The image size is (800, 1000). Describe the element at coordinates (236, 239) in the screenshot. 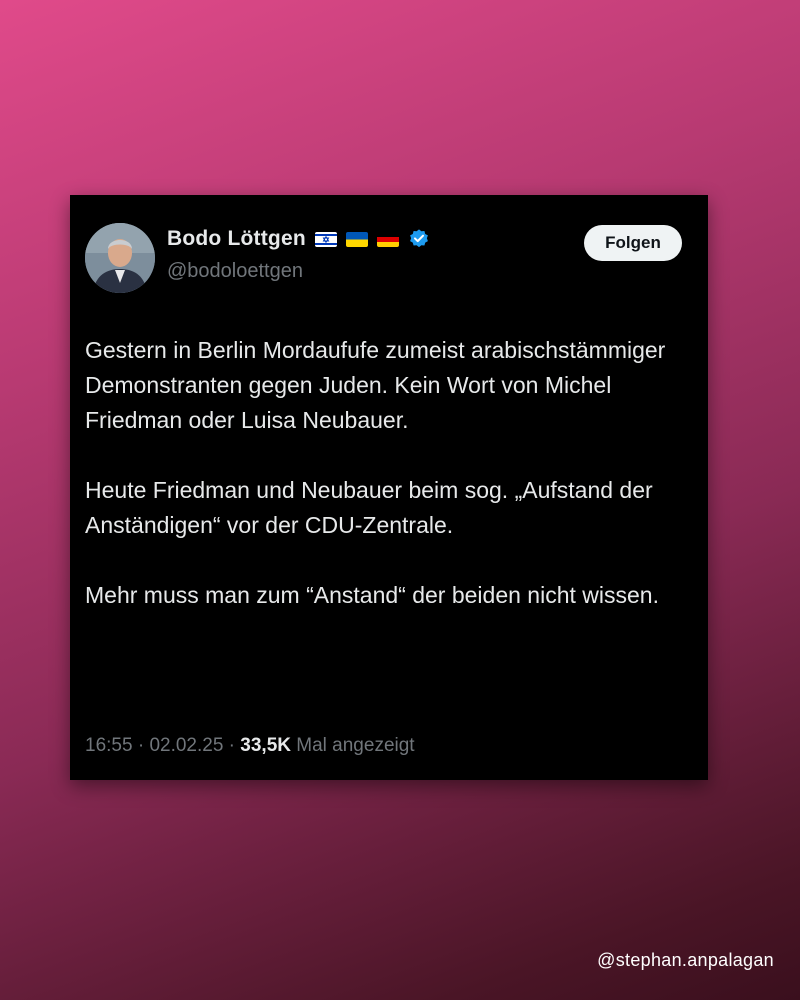

I see `author-display-name: Bodo Löttgen` at that location.